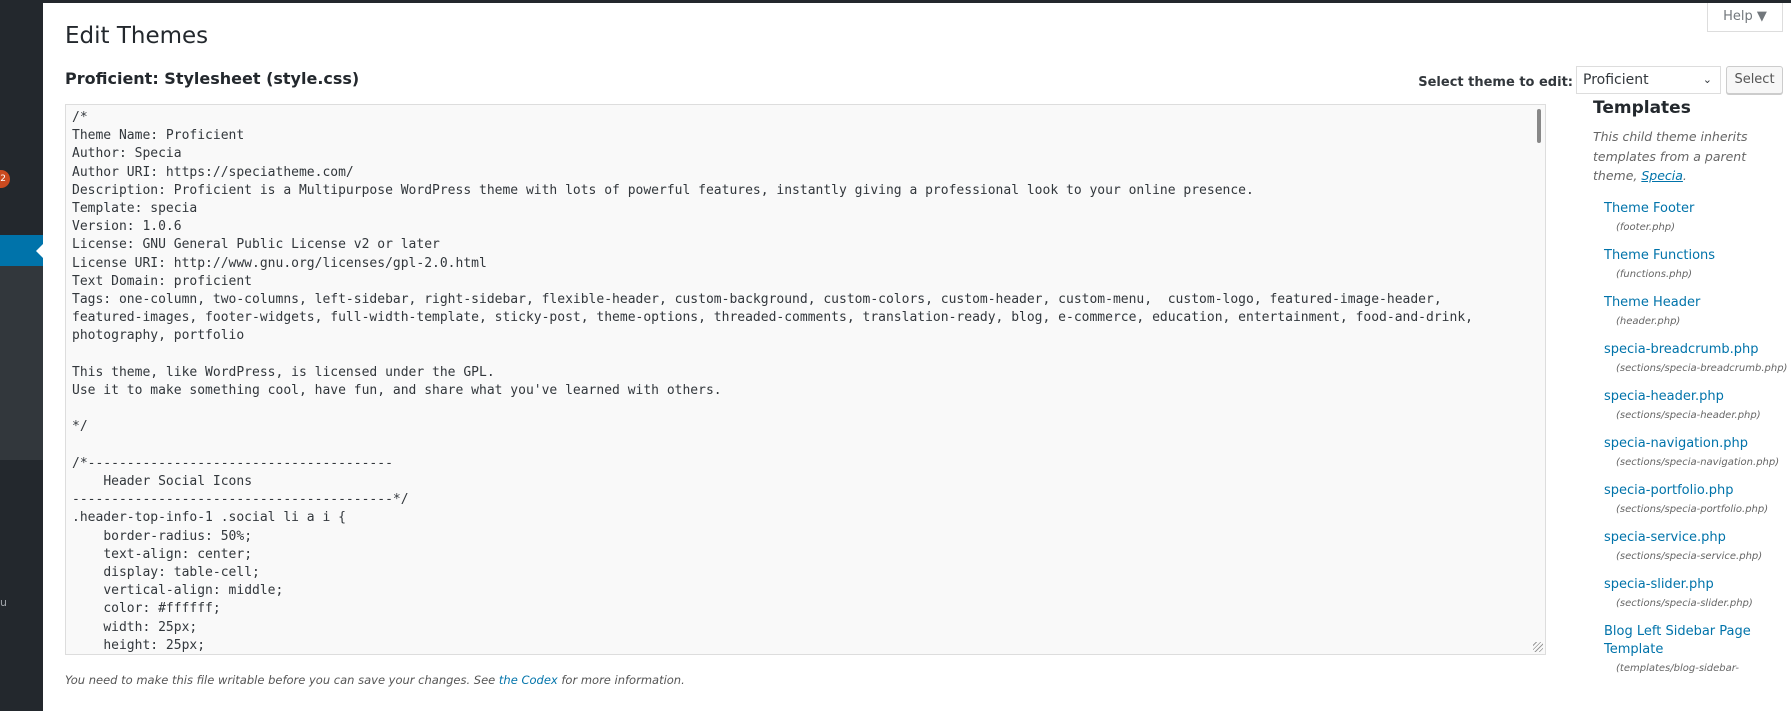  Describe the element at coordinates (1697, 209) in the screenshot. I see `template-link: Theme Footer` at that location.